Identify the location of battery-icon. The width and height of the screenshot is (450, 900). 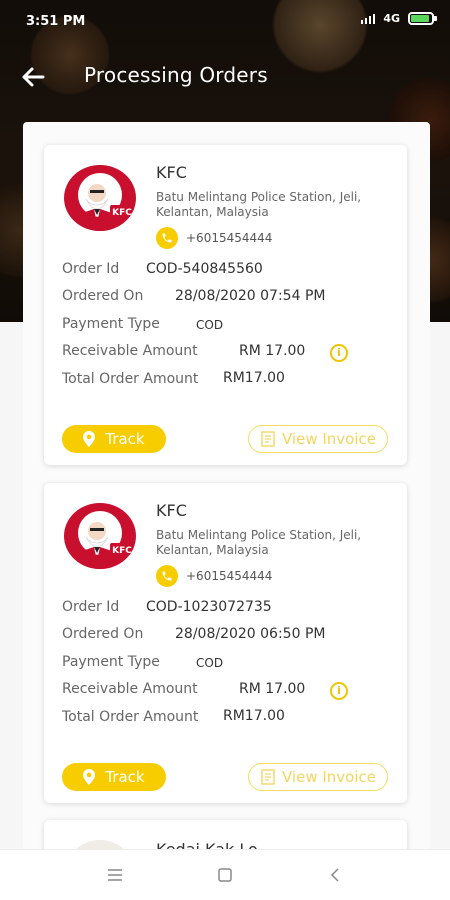
(422, 18).